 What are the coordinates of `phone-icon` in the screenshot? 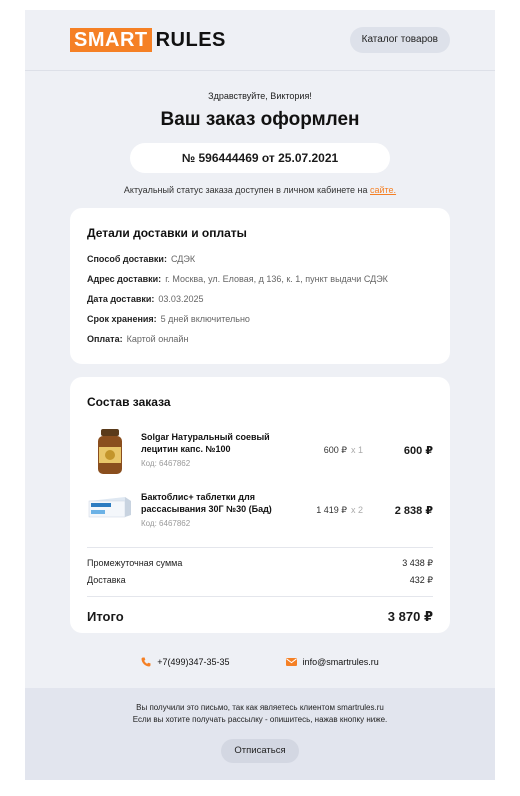 It's located at (146, 662).